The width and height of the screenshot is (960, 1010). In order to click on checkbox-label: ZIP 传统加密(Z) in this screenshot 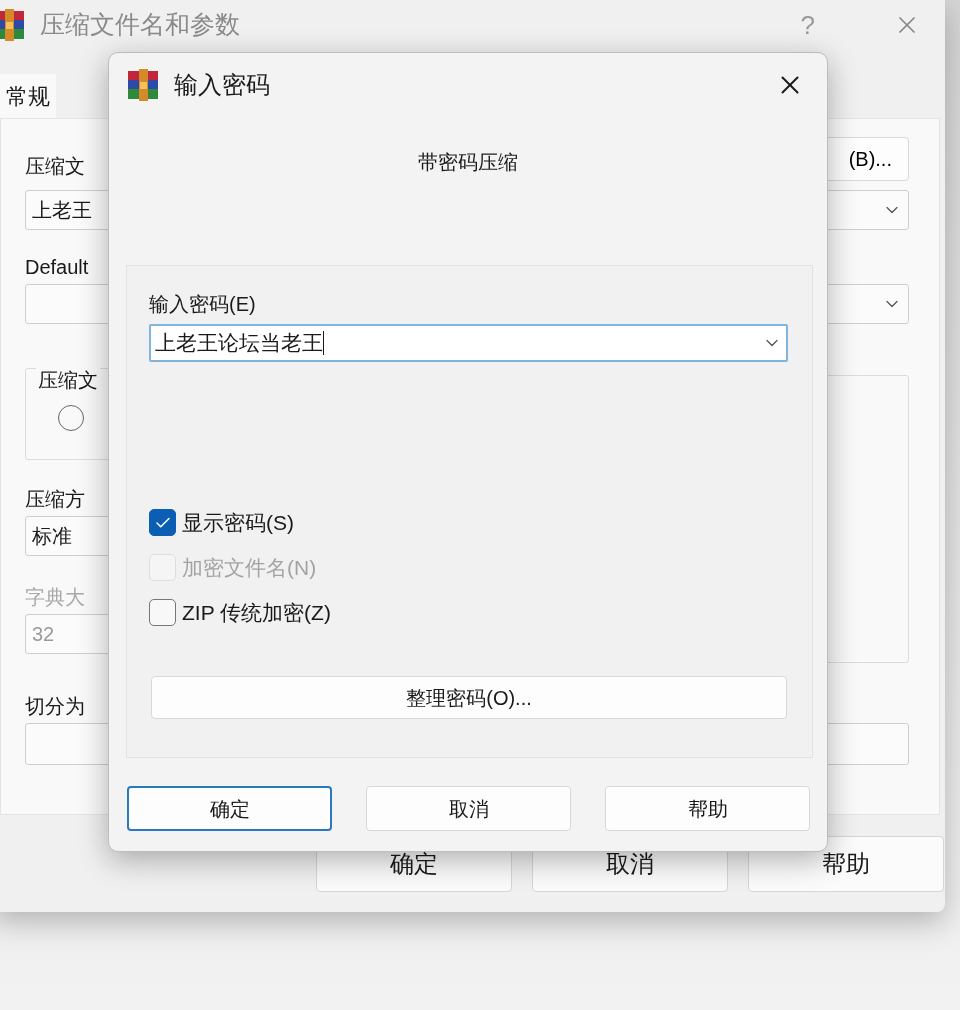, I will do `click(256, 612)`.